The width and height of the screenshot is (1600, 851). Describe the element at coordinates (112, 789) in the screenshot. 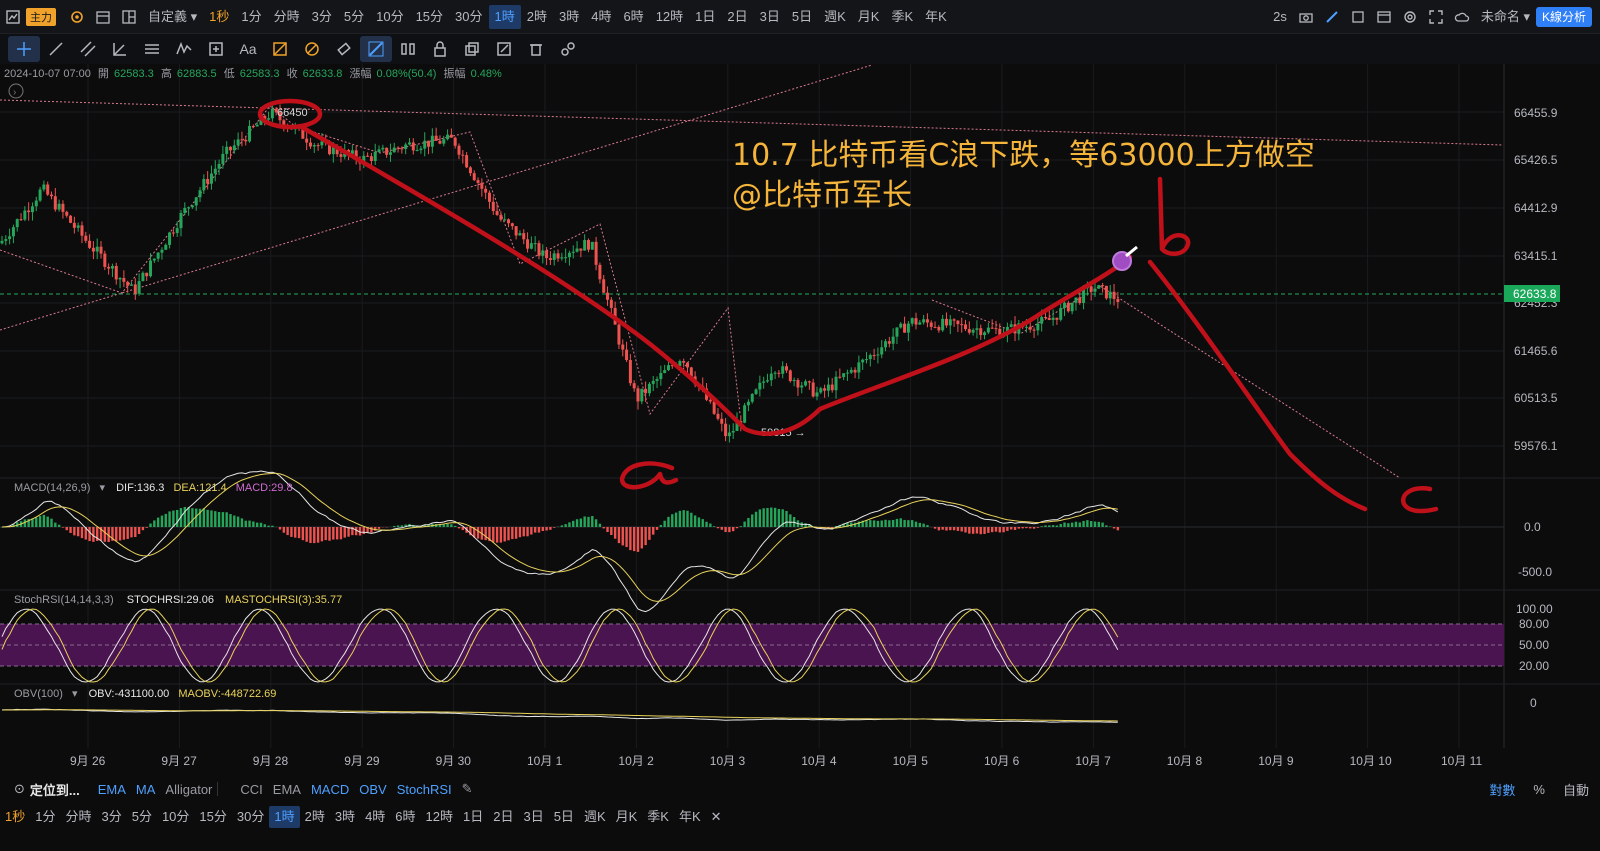

I see `ind-main-ema: EMA` at that location.